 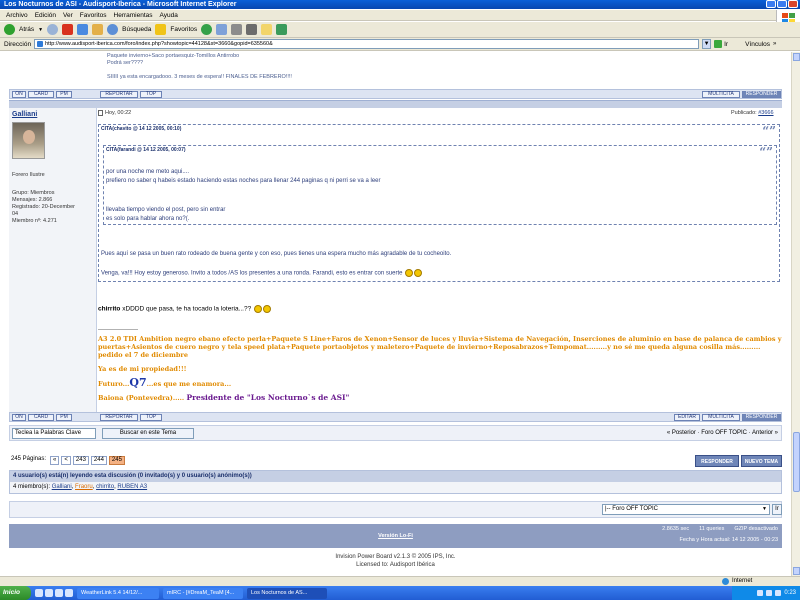 I want to click on back-dropdown-icon: ▼, so click(x=40, y=30).